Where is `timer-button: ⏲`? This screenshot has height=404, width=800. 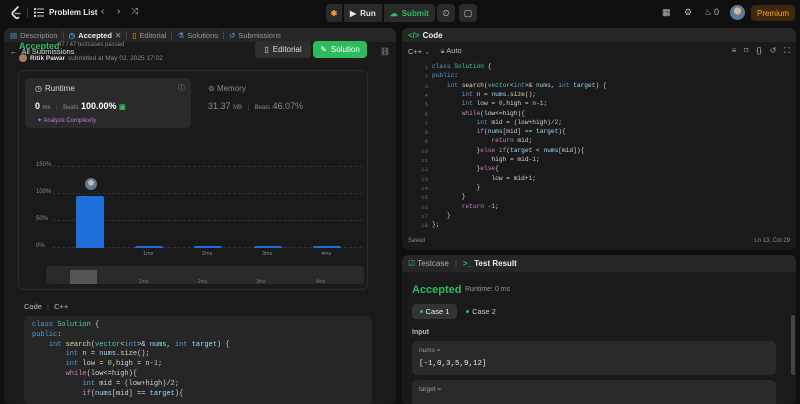
timer-button: ⏲ is located at coordinates (446, 13).